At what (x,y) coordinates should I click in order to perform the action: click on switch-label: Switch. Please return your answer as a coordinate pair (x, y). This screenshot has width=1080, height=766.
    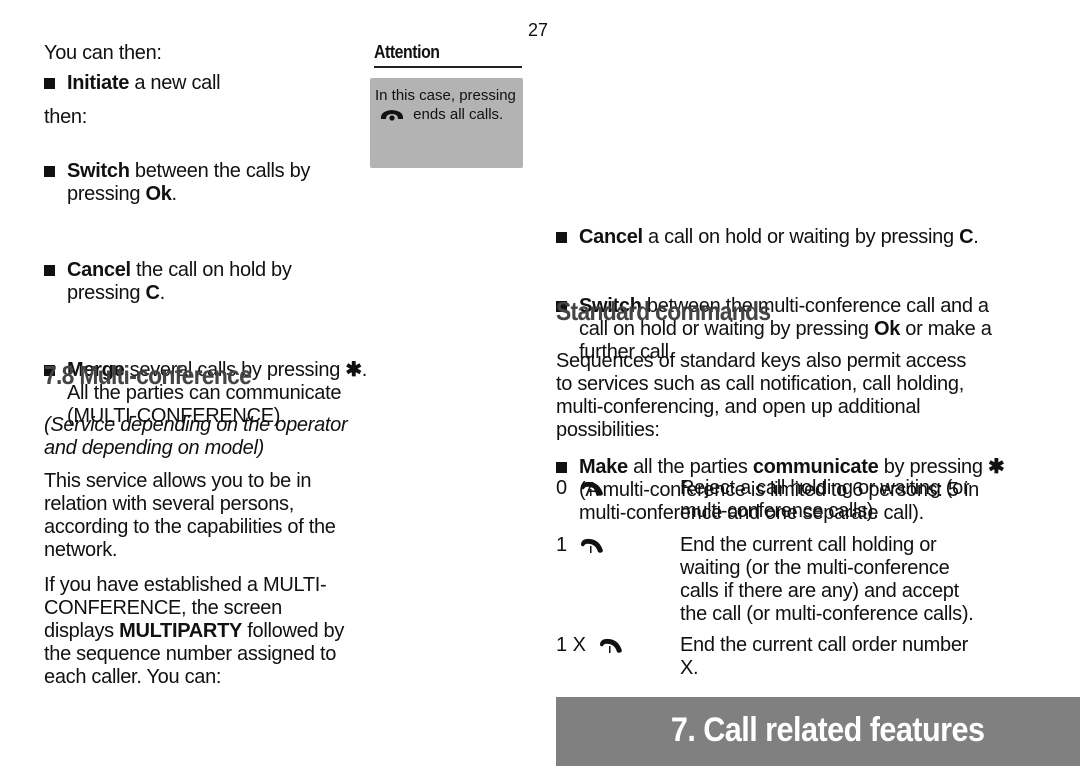
    Looking at the image, I should click on (98, 171).